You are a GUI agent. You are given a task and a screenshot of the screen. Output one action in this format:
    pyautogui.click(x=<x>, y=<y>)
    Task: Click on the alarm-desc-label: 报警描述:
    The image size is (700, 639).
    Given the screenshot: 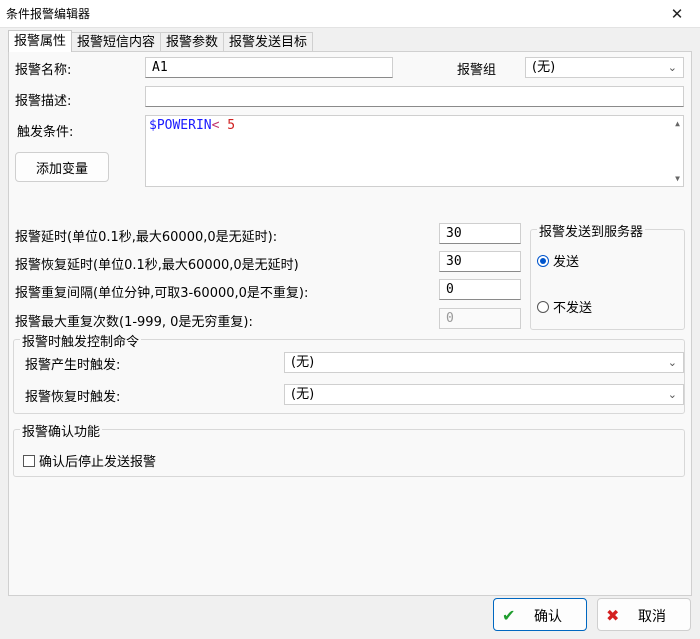 What is the action you would take?
    pyautogui.click(x=43, y=101)
    